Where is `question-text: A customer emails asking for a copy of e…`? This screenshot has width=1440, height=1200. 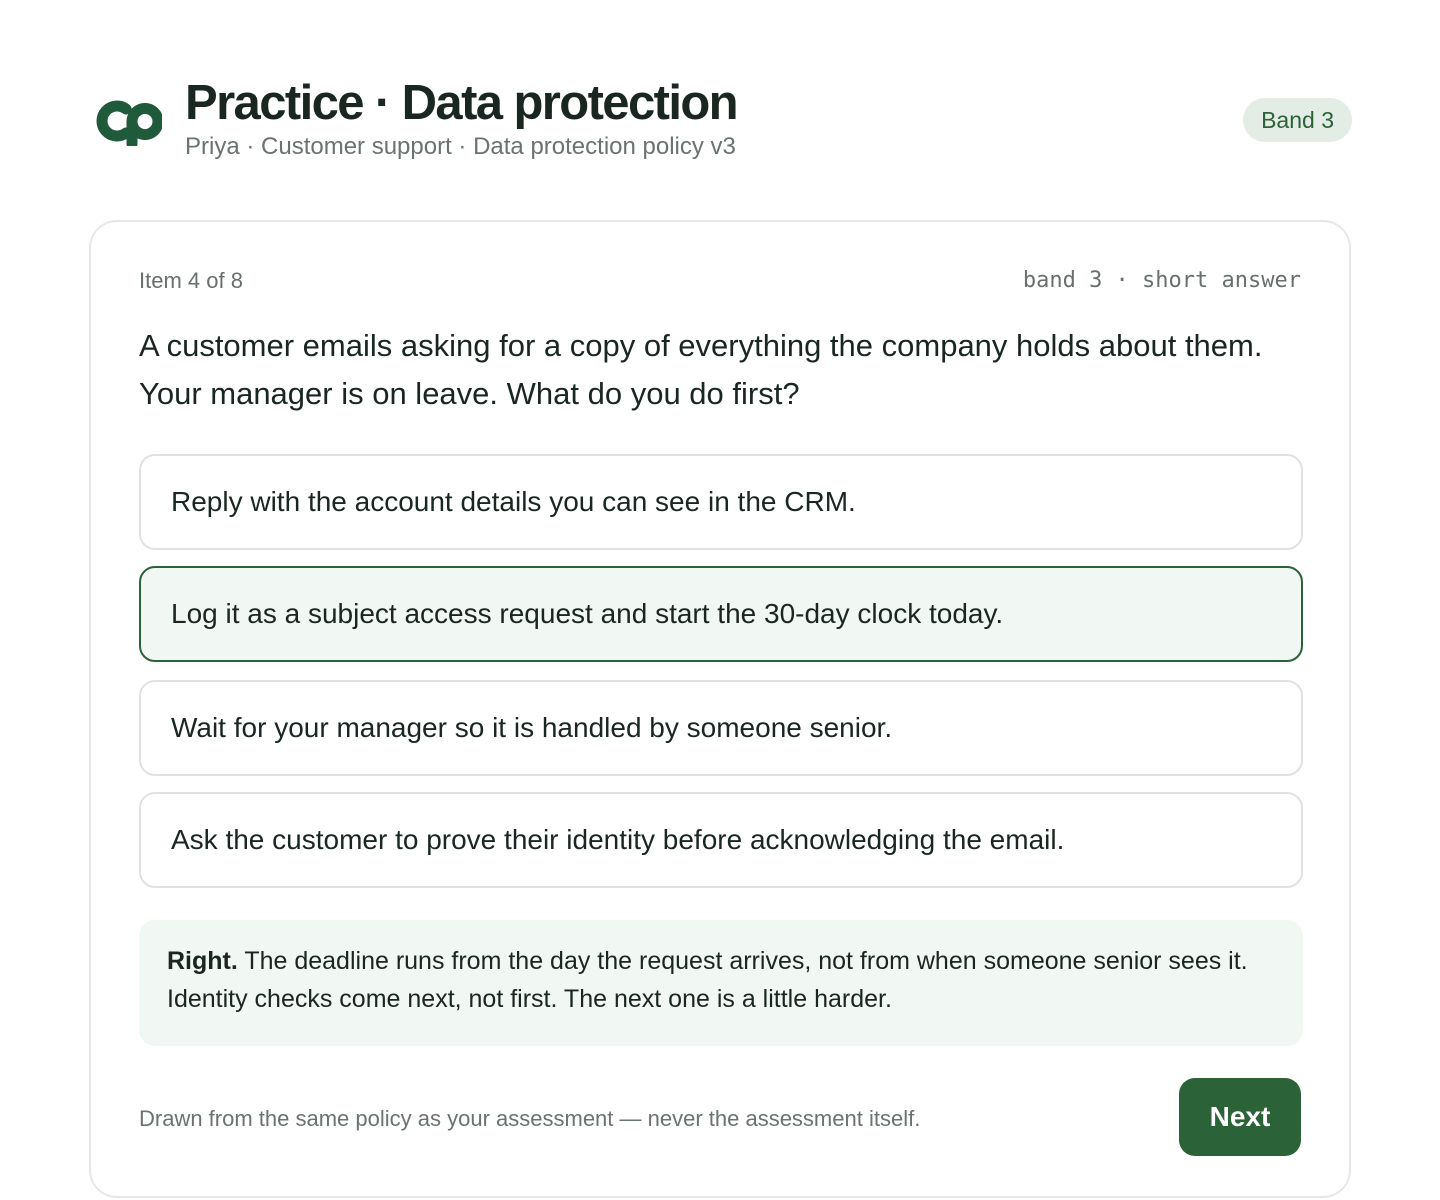
question-text: A customer emails asking for a copy of e… is located at coordinates (701, 369).